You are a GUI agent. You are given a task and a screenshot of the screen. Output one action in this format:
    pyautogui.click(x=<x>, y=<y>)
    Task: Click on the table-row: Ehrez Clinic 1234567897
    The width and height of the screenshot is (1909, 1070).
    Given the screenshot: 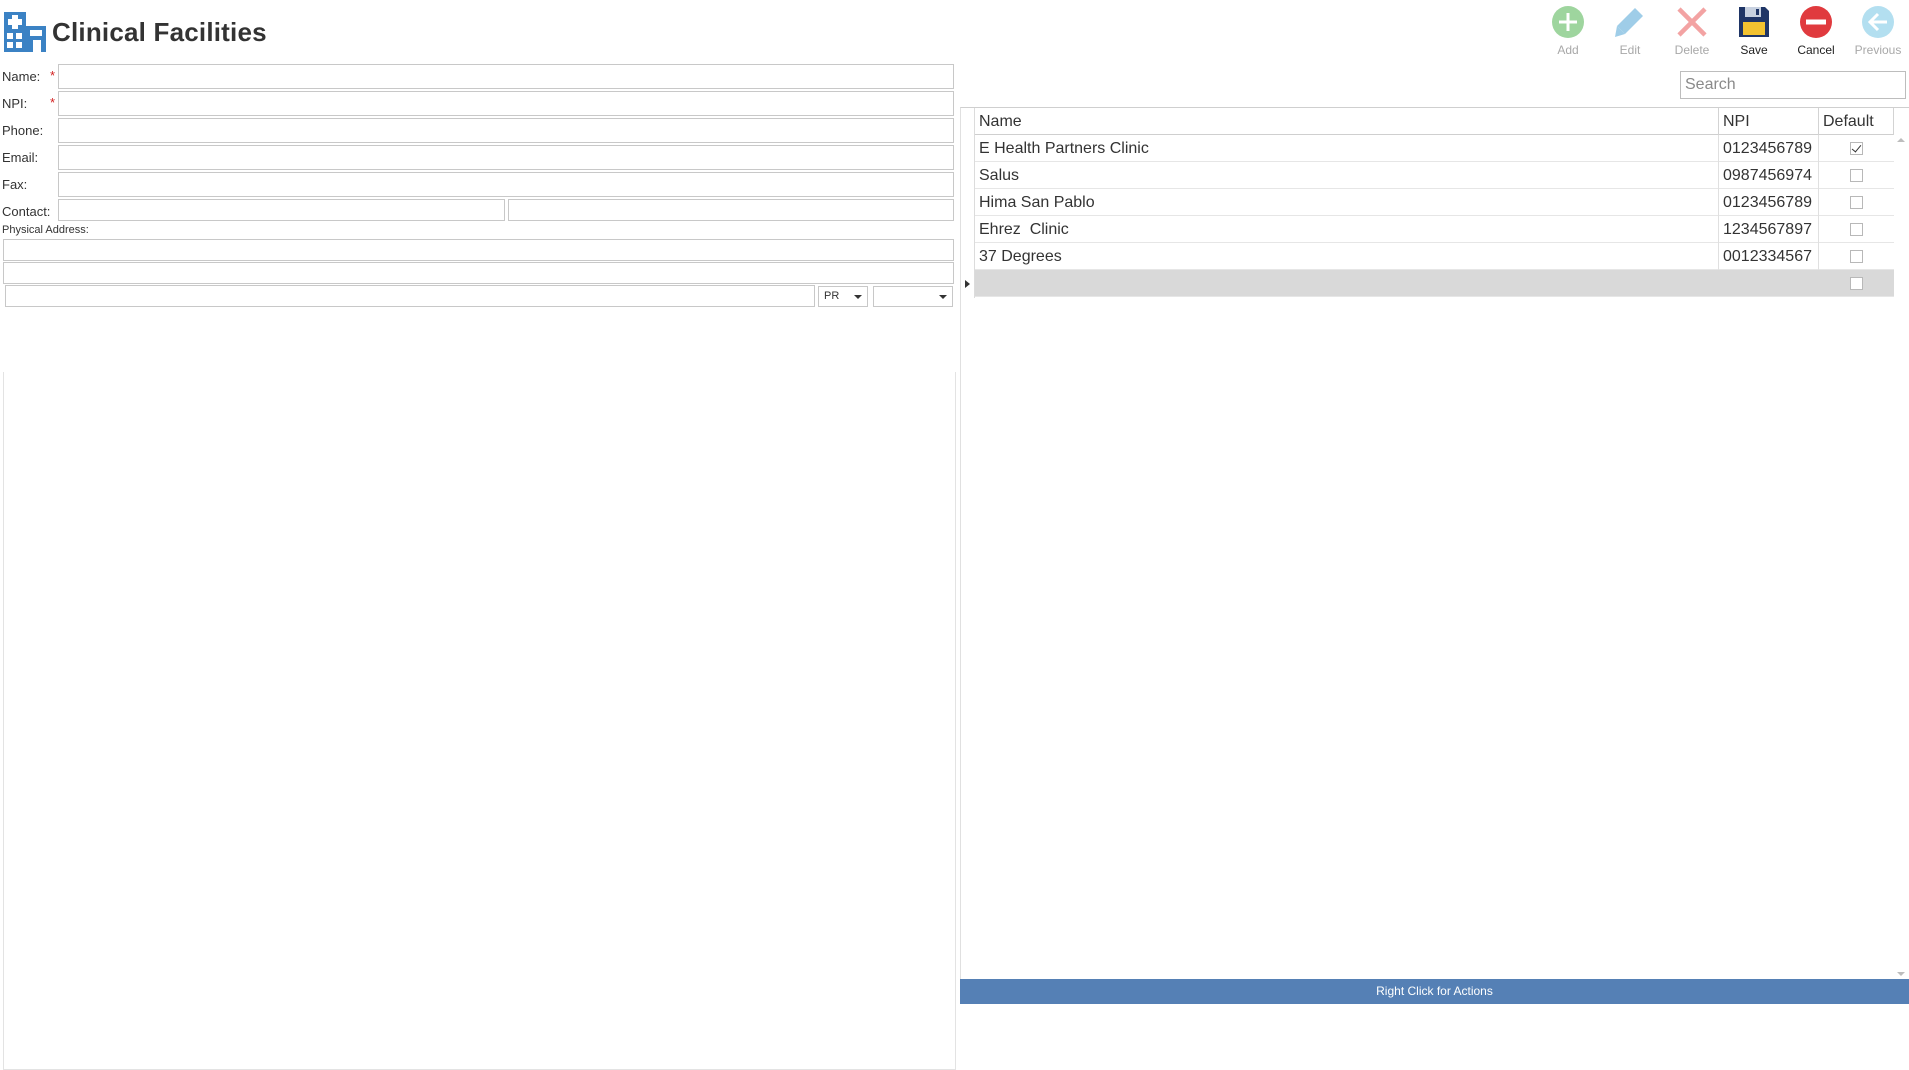 What is the action you would take?
    pyautogui.click(x=1434, y=229)
    